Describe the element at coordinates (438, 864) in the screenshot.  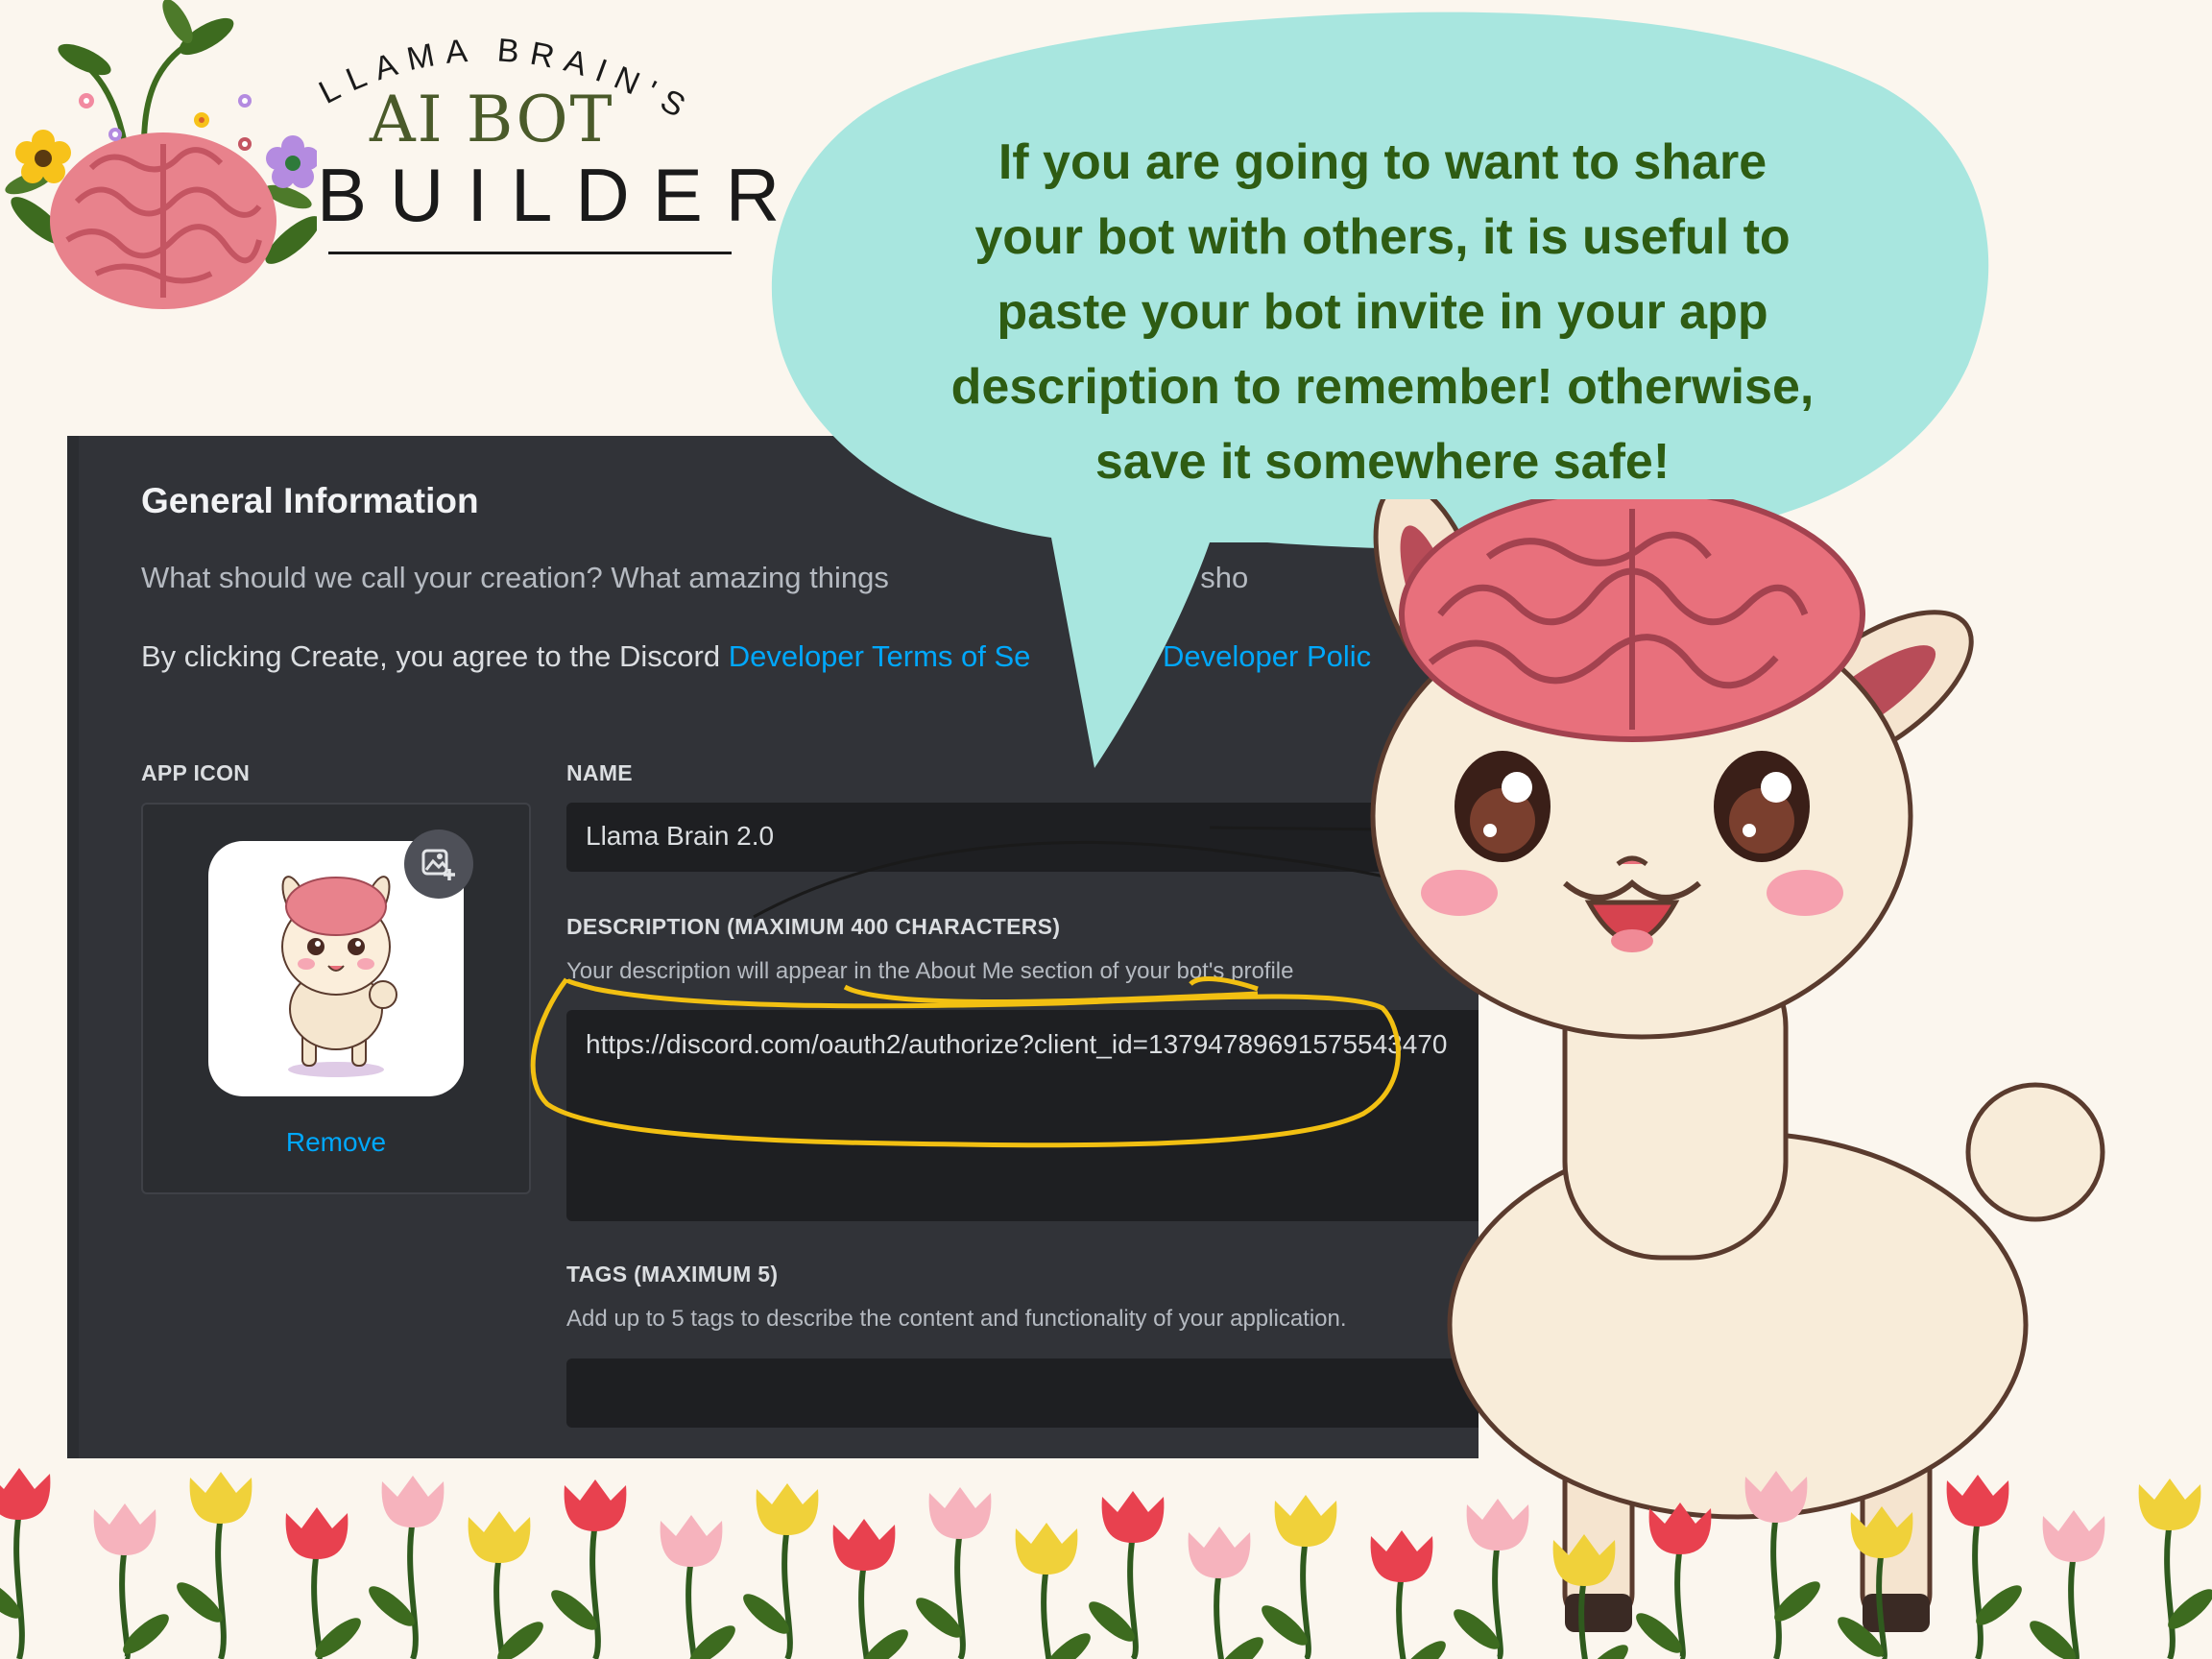
I see `image-upload-icon` at that location.